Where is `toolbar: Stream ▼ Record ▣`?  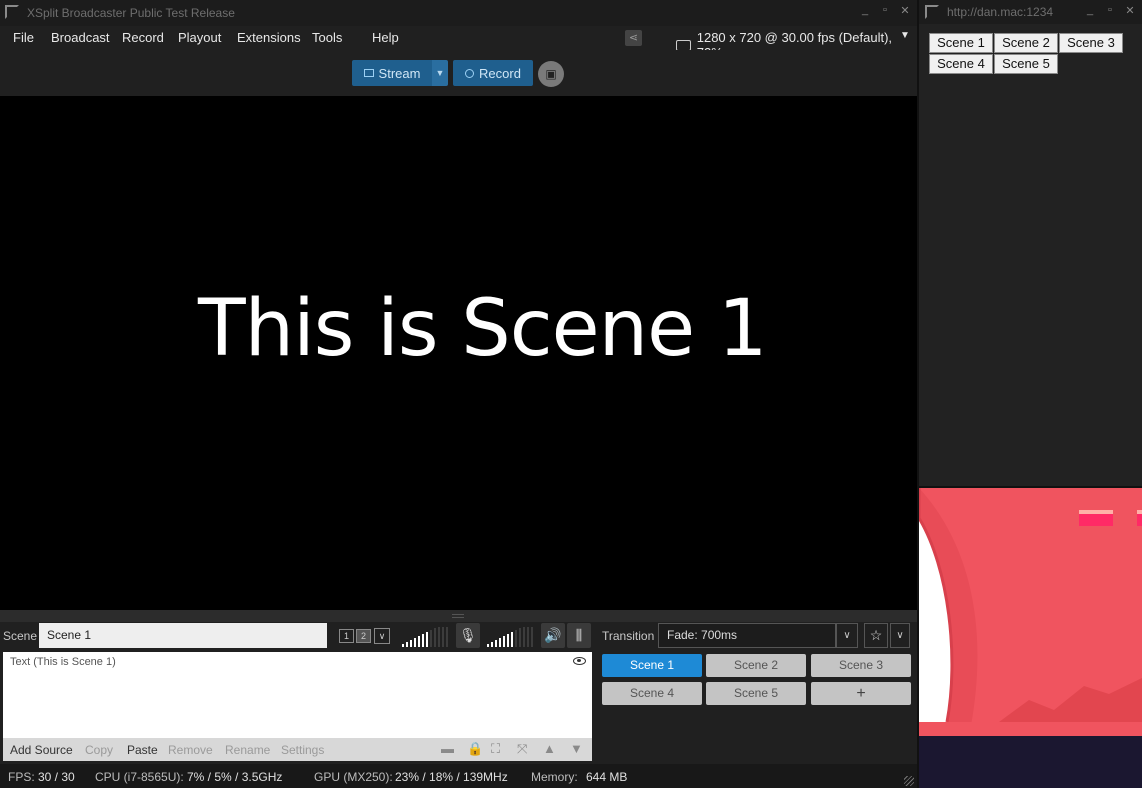 toolbar: Stream ▼ Record ▣ is located at coordinates (458, 73).